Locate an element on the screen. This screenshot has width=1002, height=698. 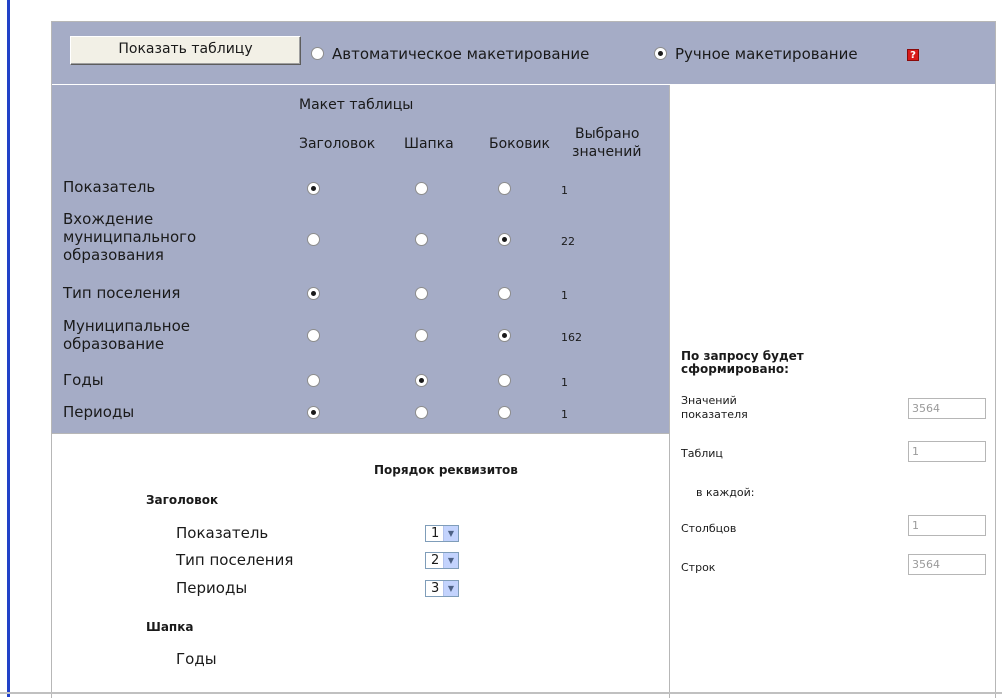
order-select-settlement-type: 2 ▼ is located at coordinates (442, 560).